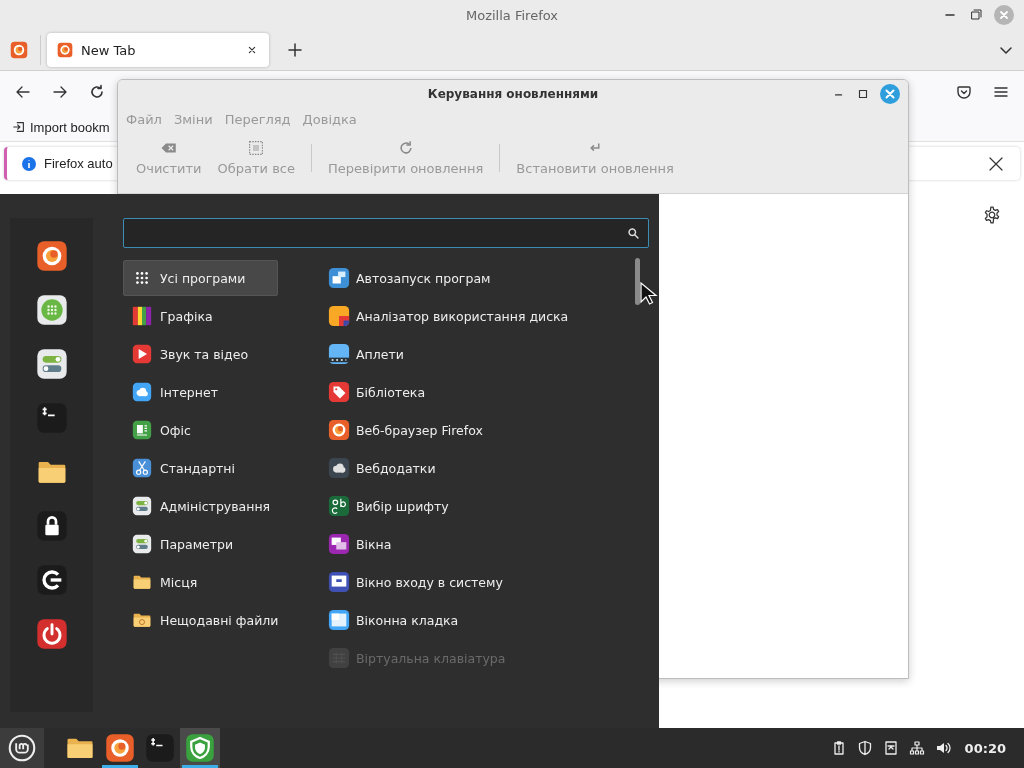  I want to click on window-icon, so click(339, 620).